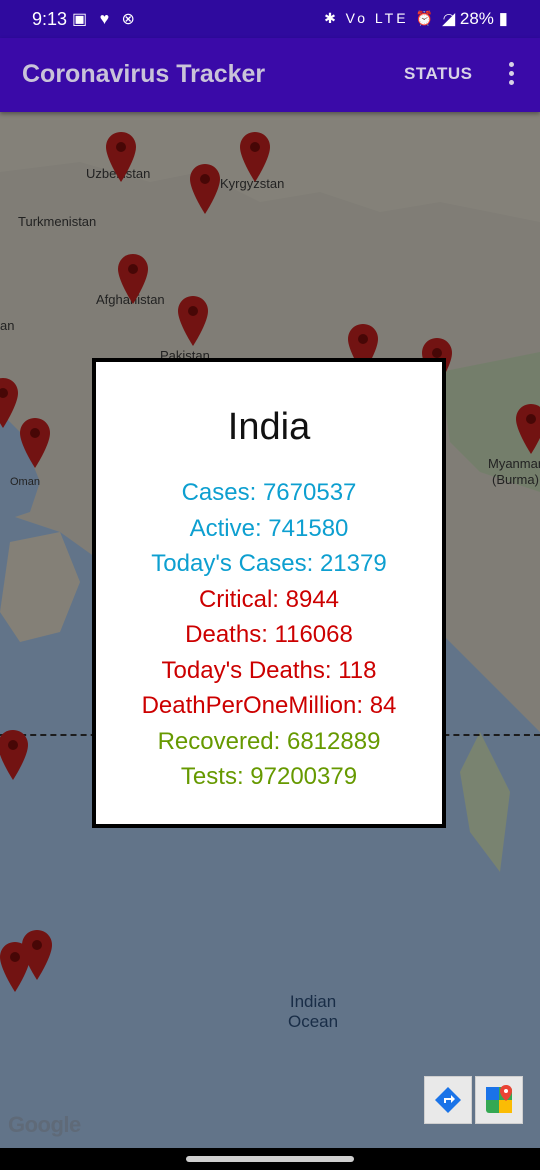 The image size is (540, 1170). Describe the element at coordinates (269, 776) in the screenshot. I see `stat-line: Tests: 97200379` at that location.